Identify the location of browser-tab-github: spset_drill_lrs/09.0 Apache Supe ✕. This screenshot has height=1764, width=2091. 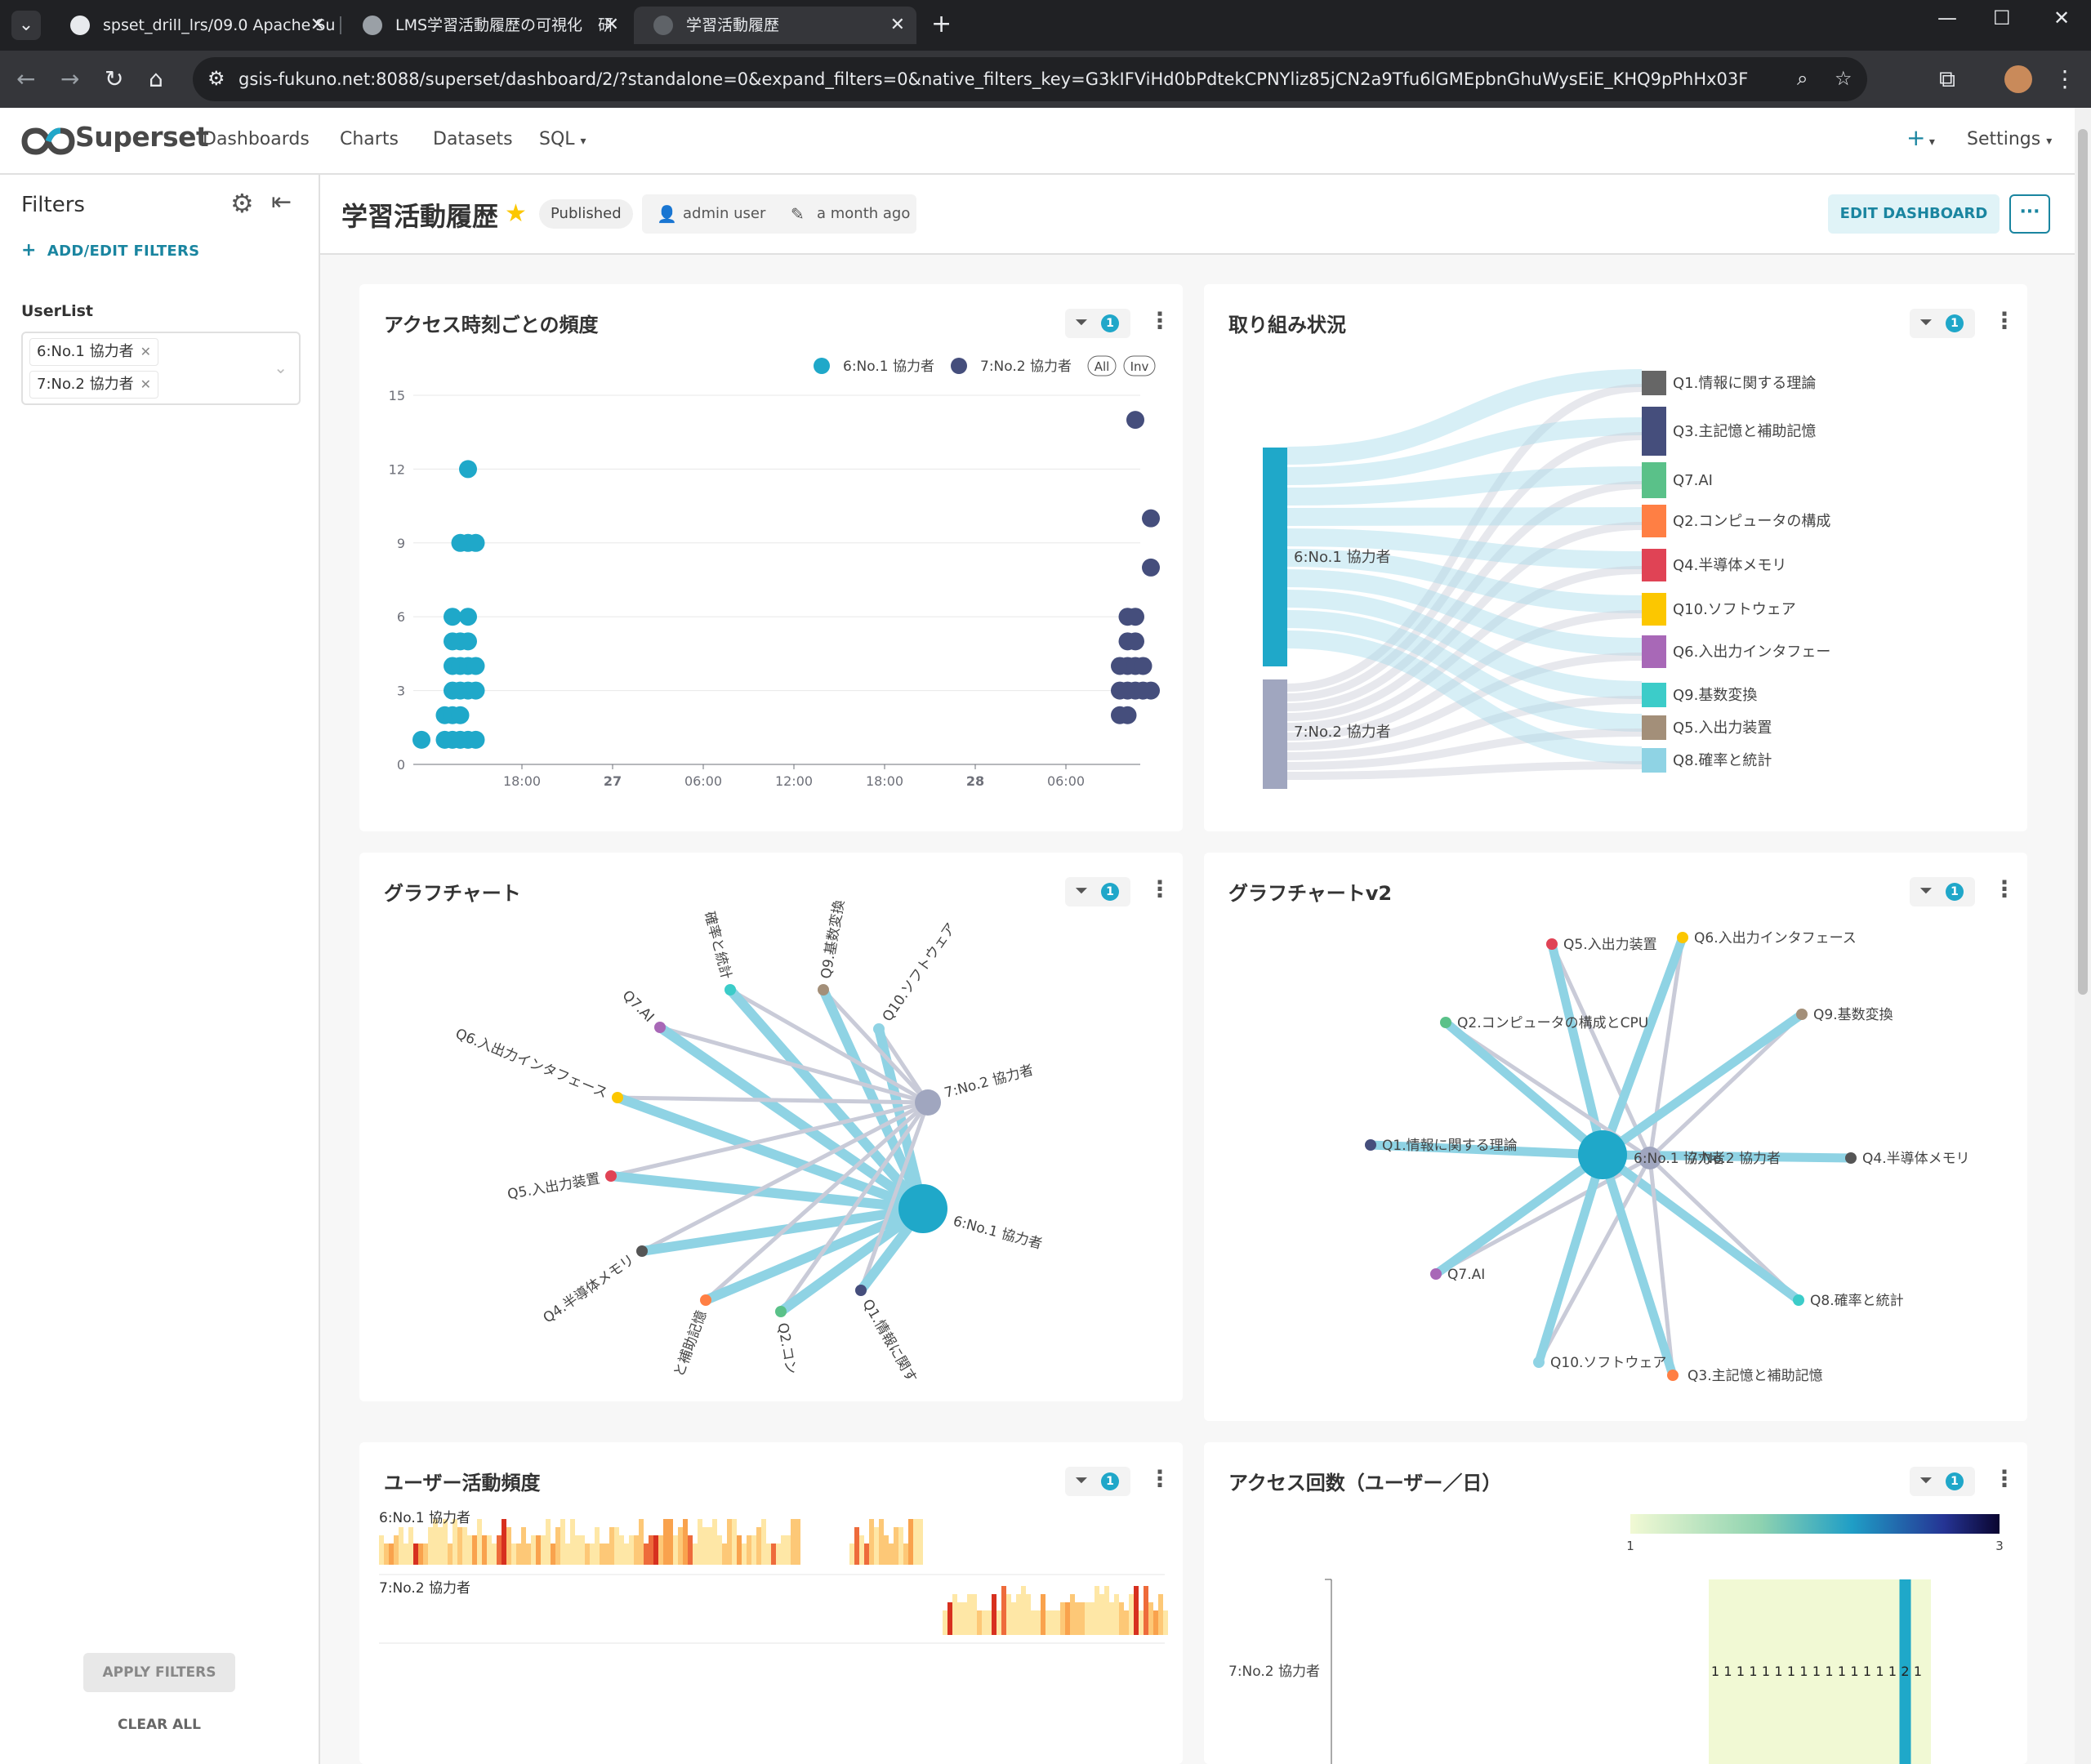
(194, 25).